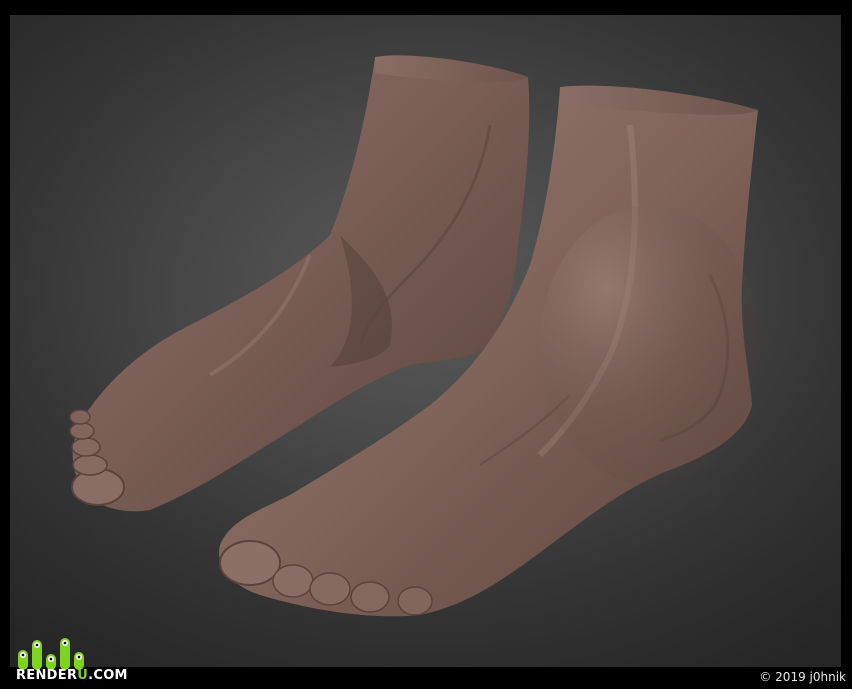 This screenshot has width=852, height=689. Describe the element at coordinates (802, 677) in the screenshot. I see `copyright-credit: © 2019 j0hnik` at that location.